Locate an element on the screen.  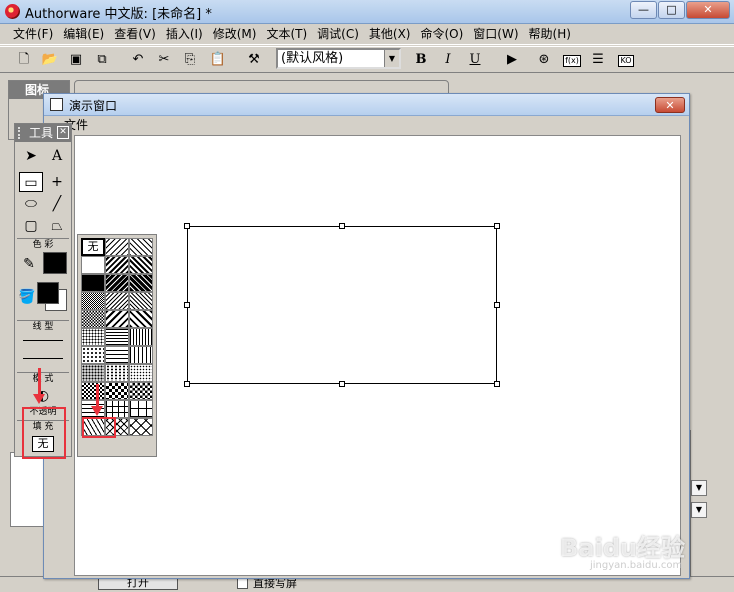
presentation-close-button: ✕ is located at coordinates (670, 105).